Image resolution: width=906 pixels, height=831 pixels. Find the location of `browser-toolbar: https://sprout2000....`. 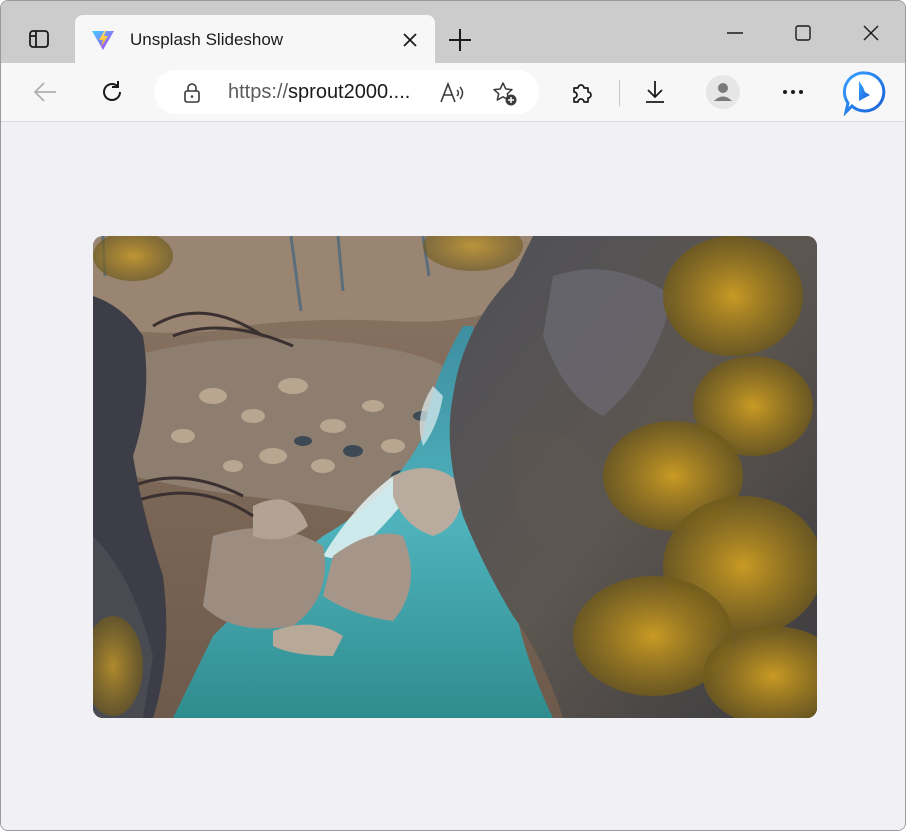

browser-toolbar: https://sprout2000.... is located at coordinates (453, 92).